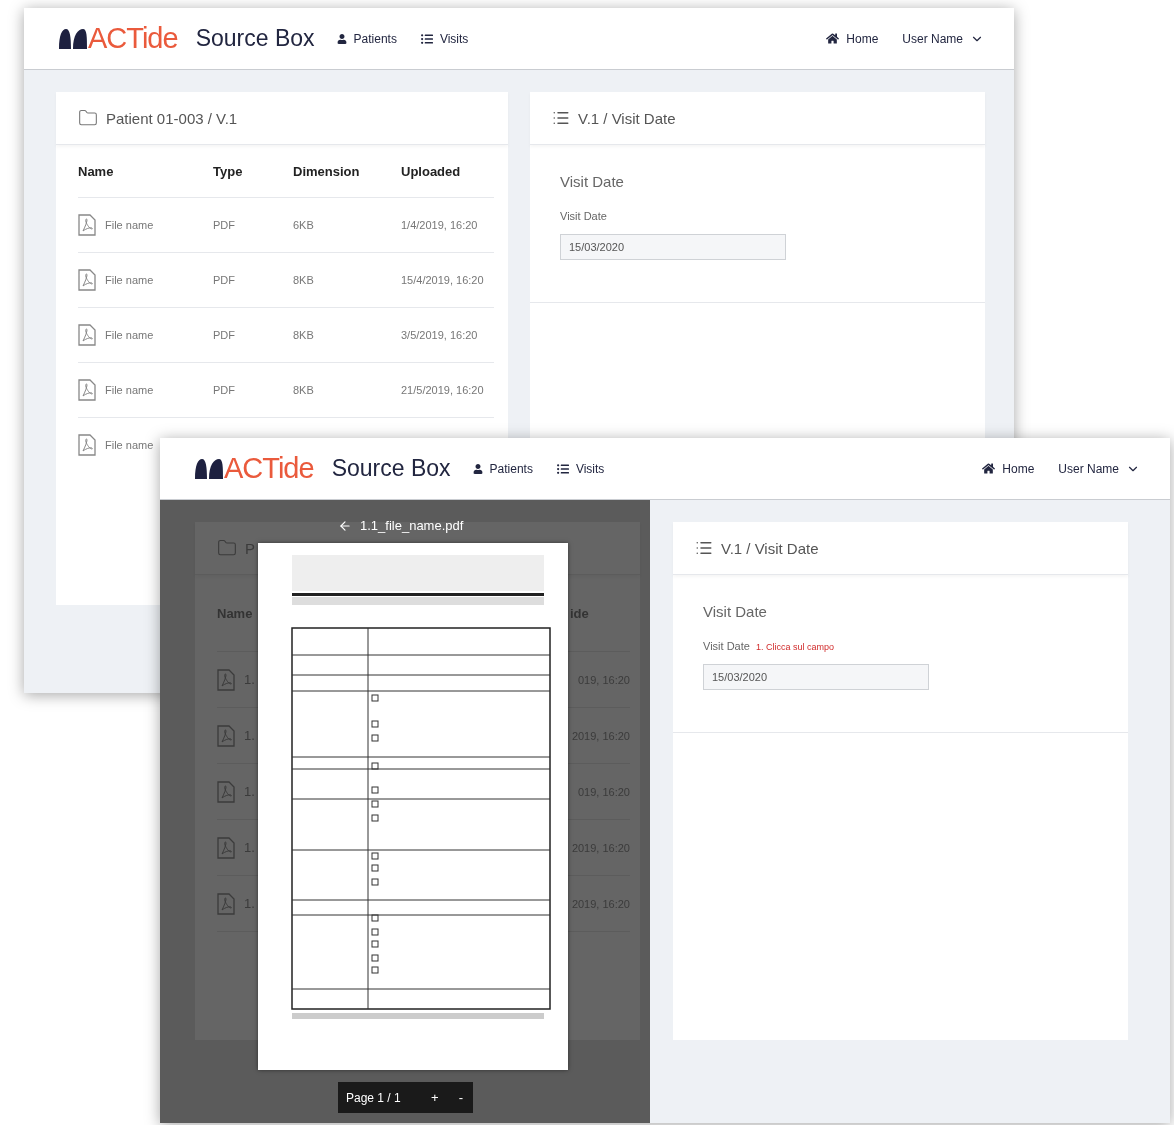 Image resolution: width=1174 pixels, height=1125 pixels. I want to click on table-cell-text: 1/4/2019, 16:20, so click(440, 225).